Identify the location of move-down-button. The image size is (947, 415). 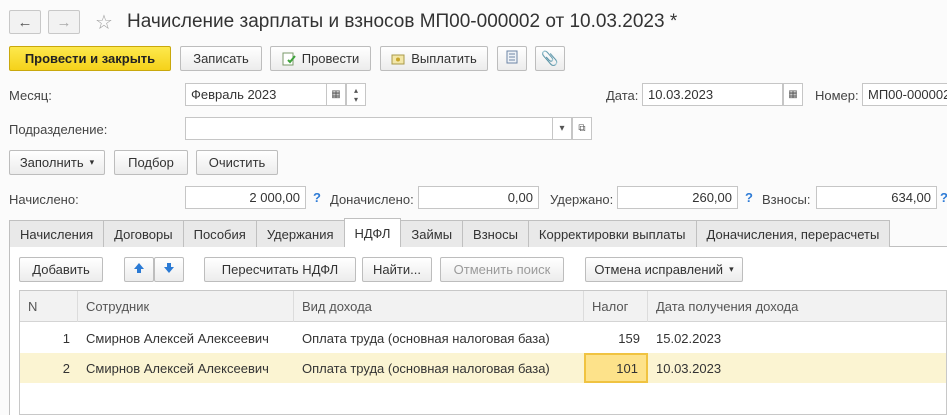
(169, 269).